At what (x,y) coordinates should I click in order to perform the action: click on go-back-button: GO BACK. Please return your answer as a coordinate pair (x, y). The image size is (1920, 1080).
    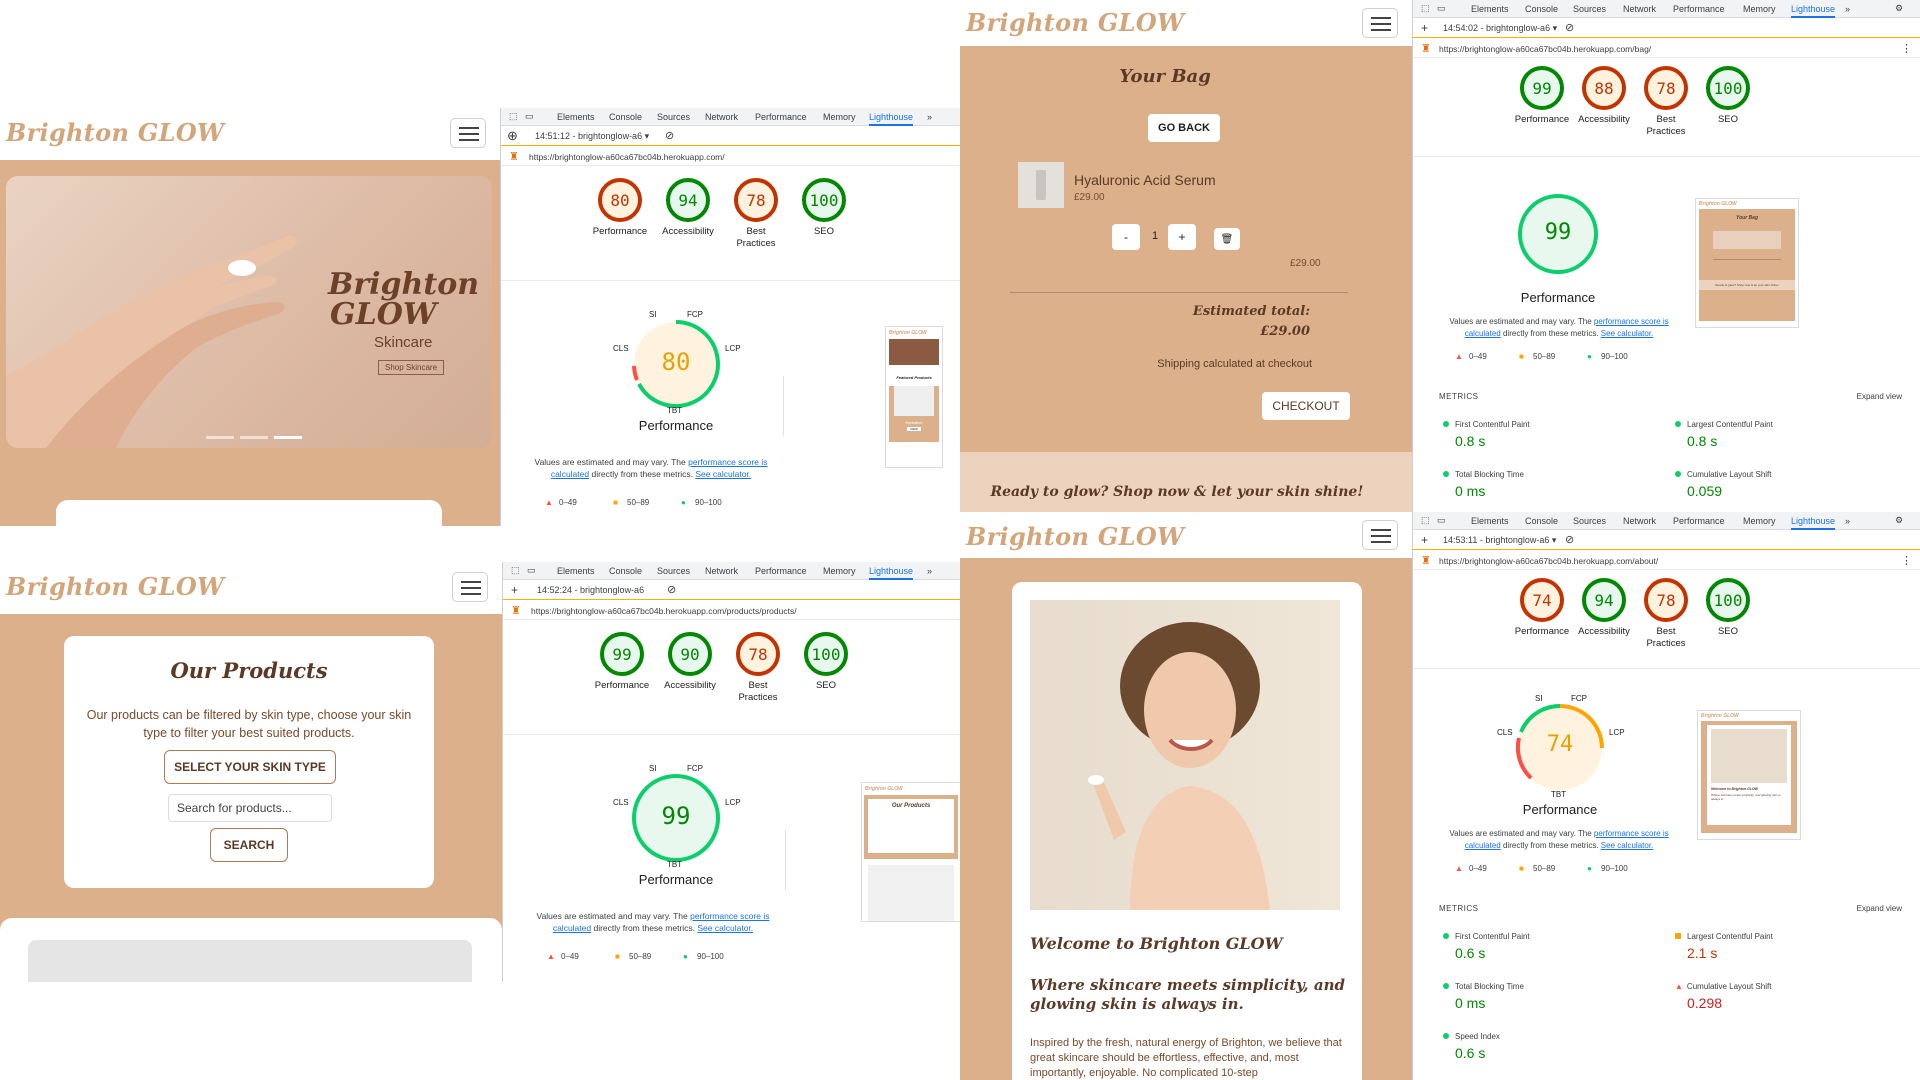
    Looking at the image, I should click on (1184, 128).